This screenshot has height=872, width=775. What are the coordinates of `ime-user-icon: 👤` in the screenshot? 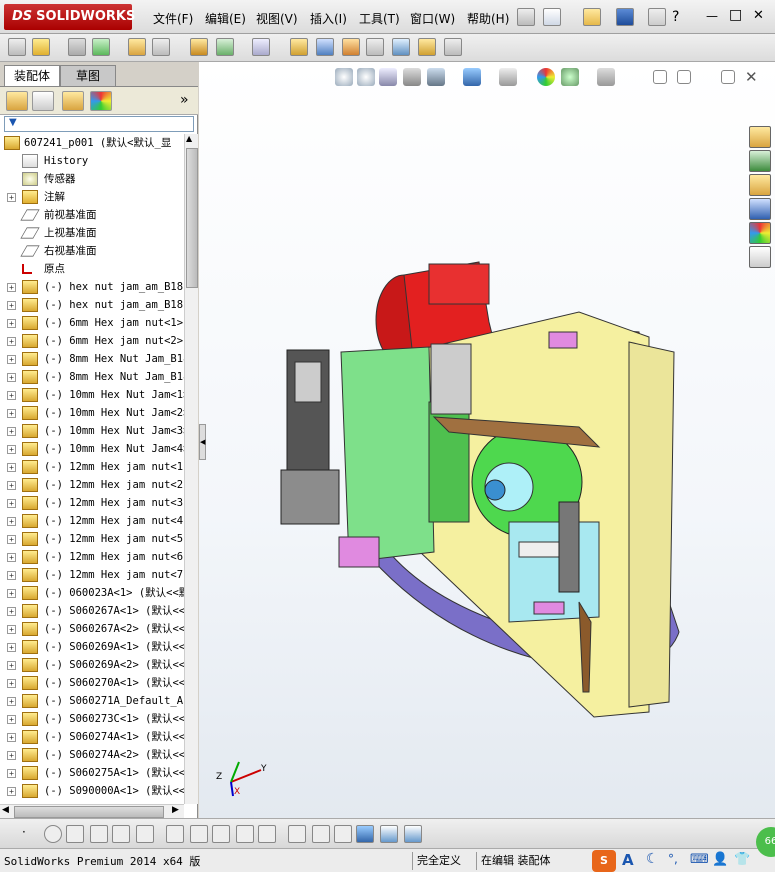 It's located at (720, 859).